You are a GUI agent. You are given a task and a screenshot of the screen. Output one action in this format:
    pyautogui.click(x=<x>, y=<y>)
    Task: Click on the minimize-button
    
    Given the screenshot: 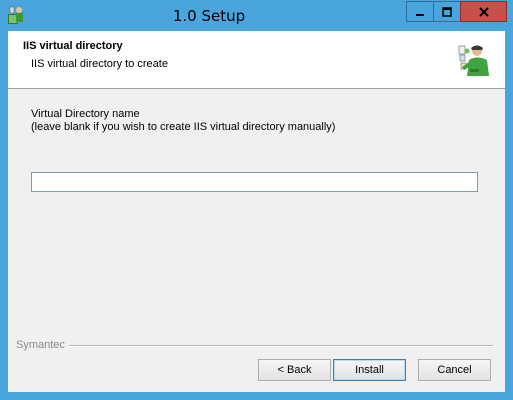 What is the action you would take?
    pyautogui.click(x=419, y=11)
    